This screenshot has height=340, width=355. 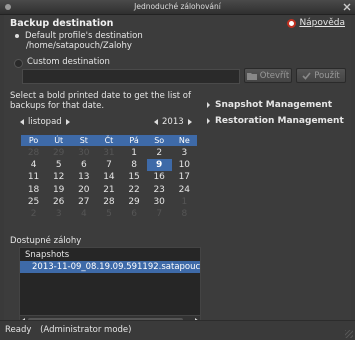 I want to click on calendar-day: 11, so click(x=33, y=177).